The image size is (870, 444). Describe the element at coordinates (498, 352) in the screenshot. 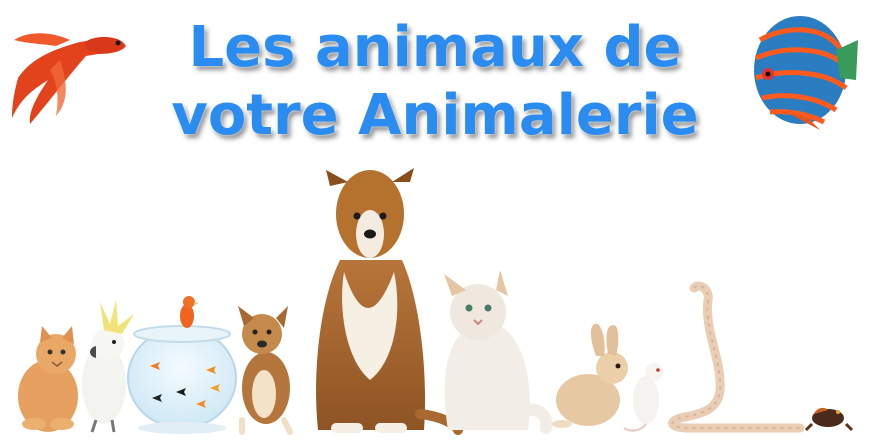

I see `white-cat` at that location.